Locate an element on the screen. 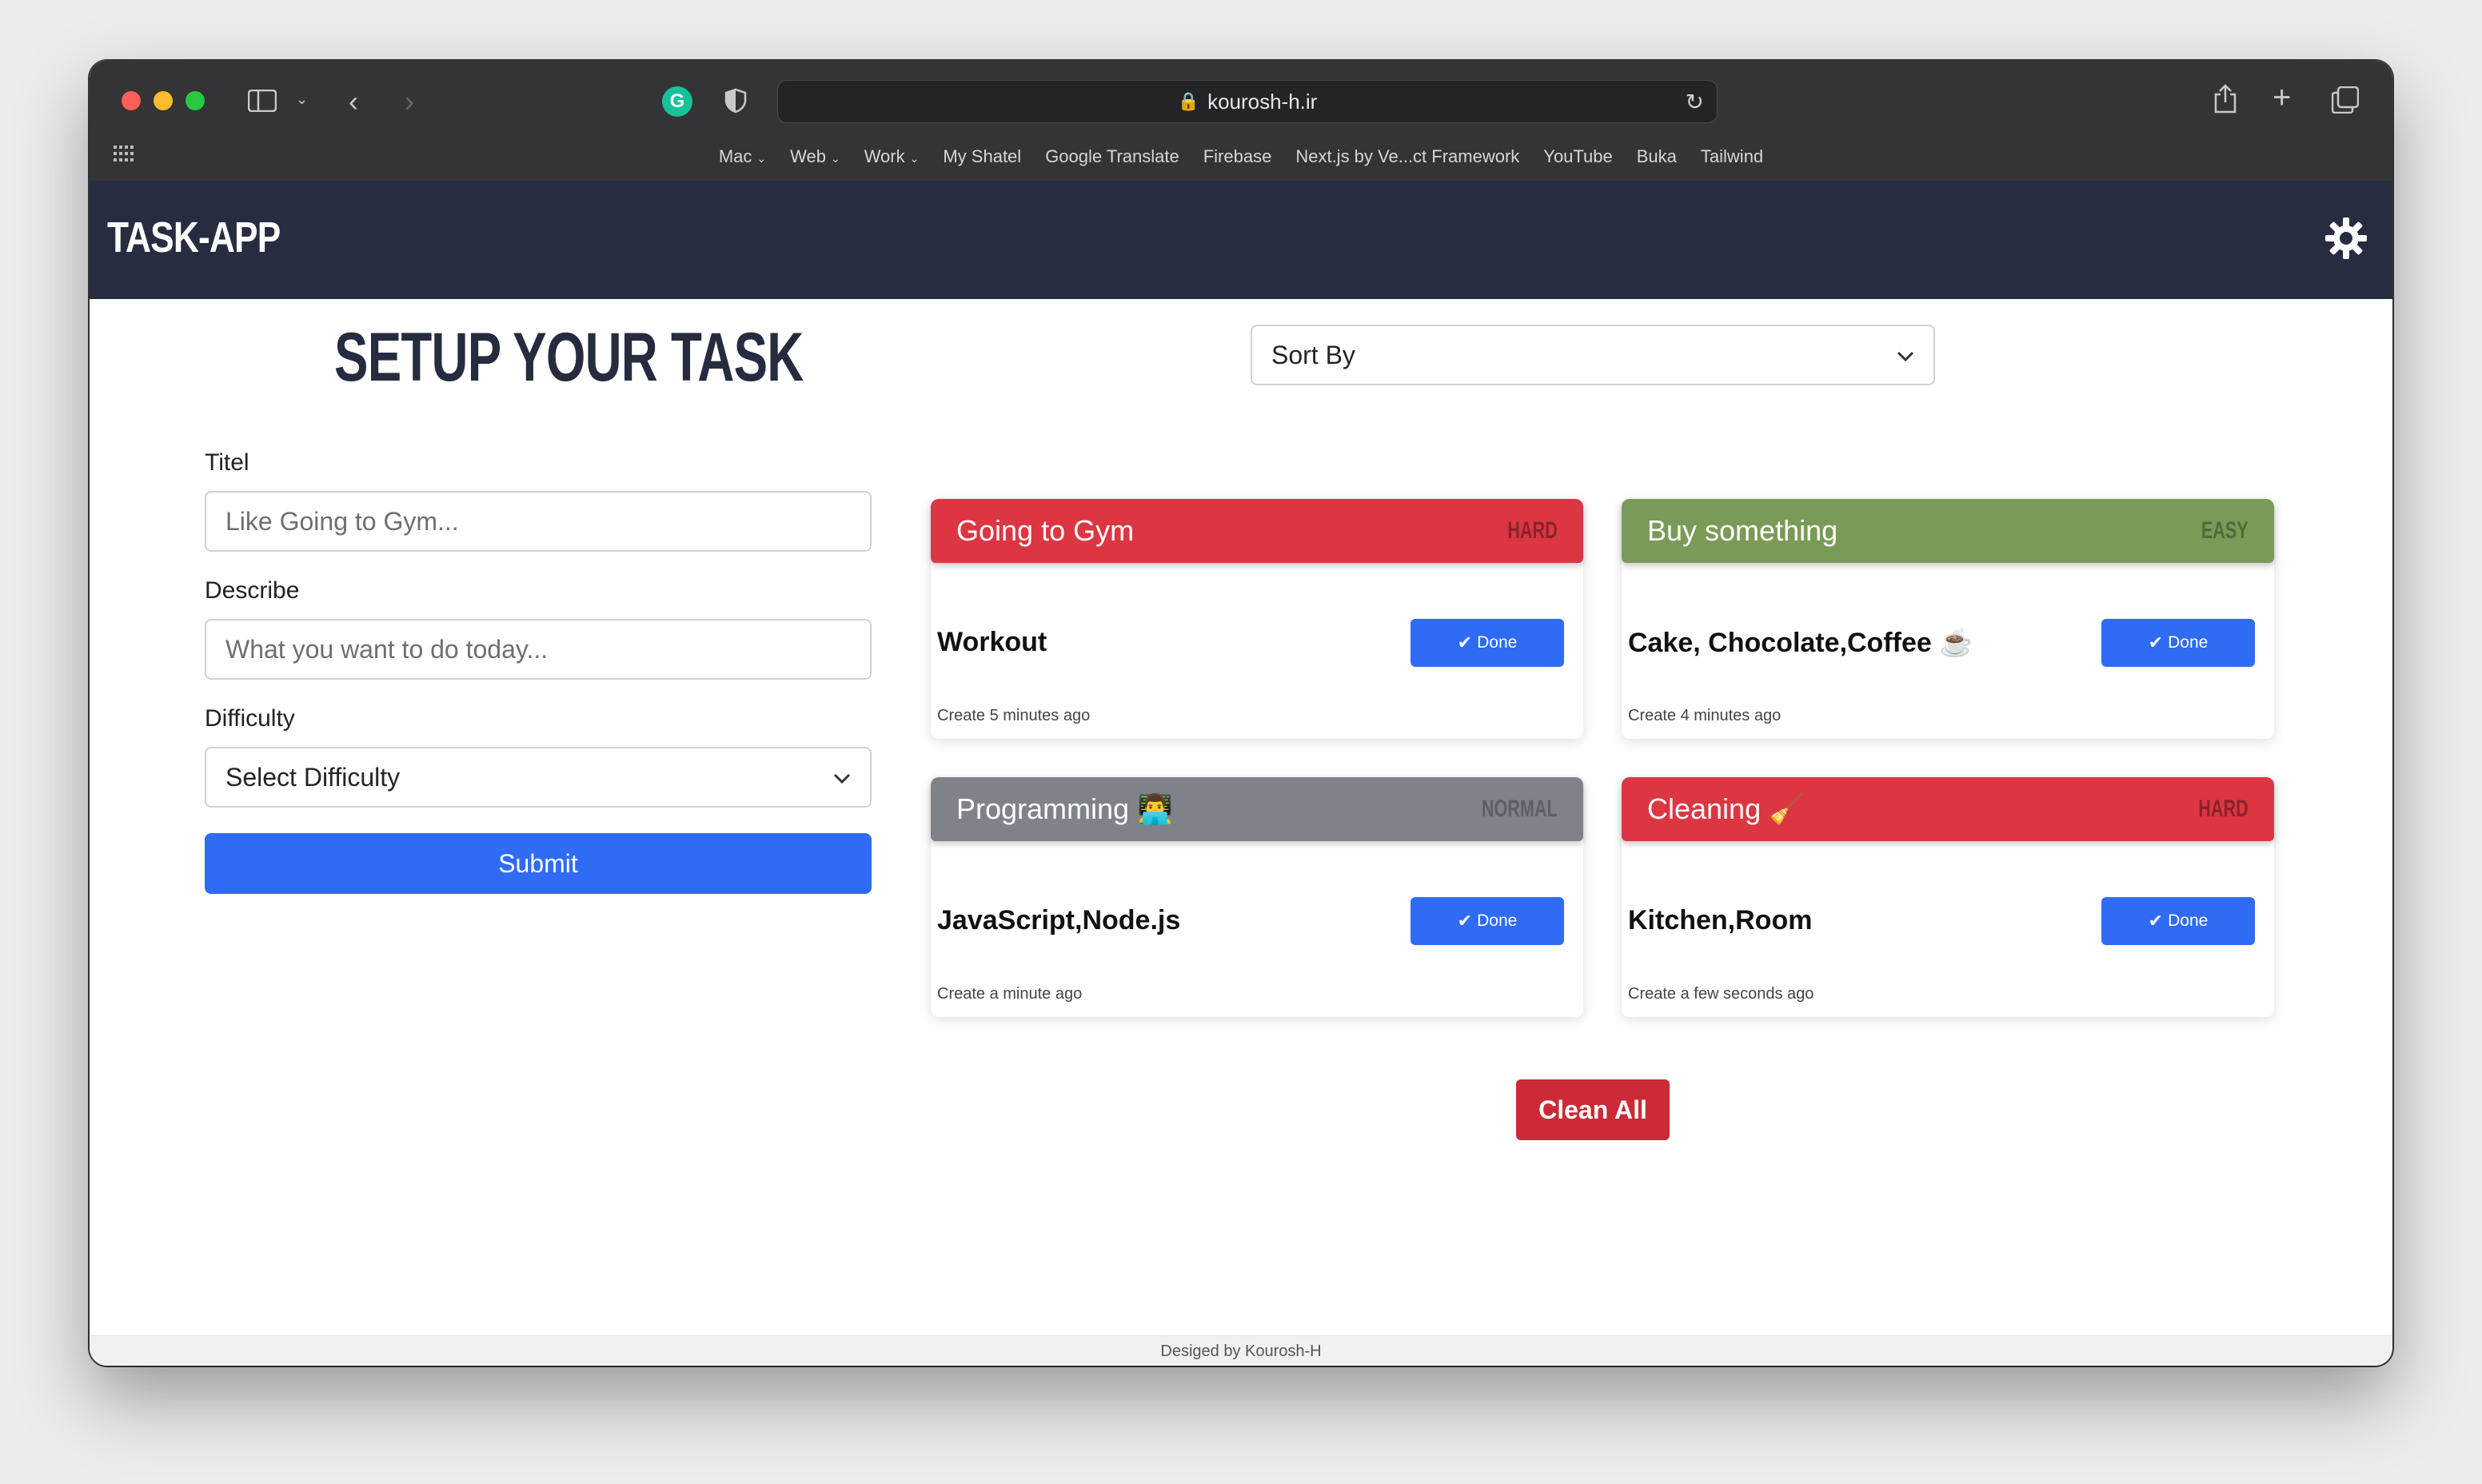  task-title: Programming 👨‍💻 is located at coordinates (1064, 808).